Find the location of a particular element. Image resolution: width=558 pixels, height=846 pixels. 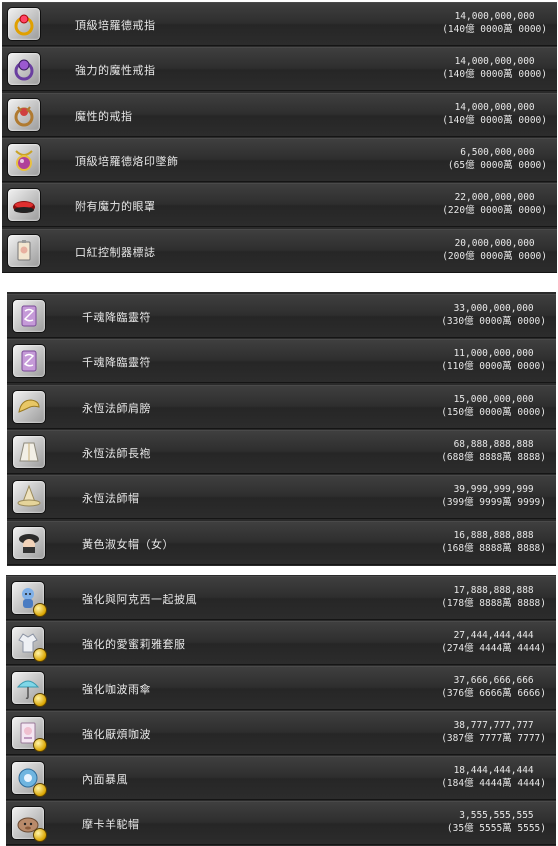

item-row: 黃色淑女帽（女） 16,888,888,888 (168億 8888萬 8888) is located at coordinates (281, 542).